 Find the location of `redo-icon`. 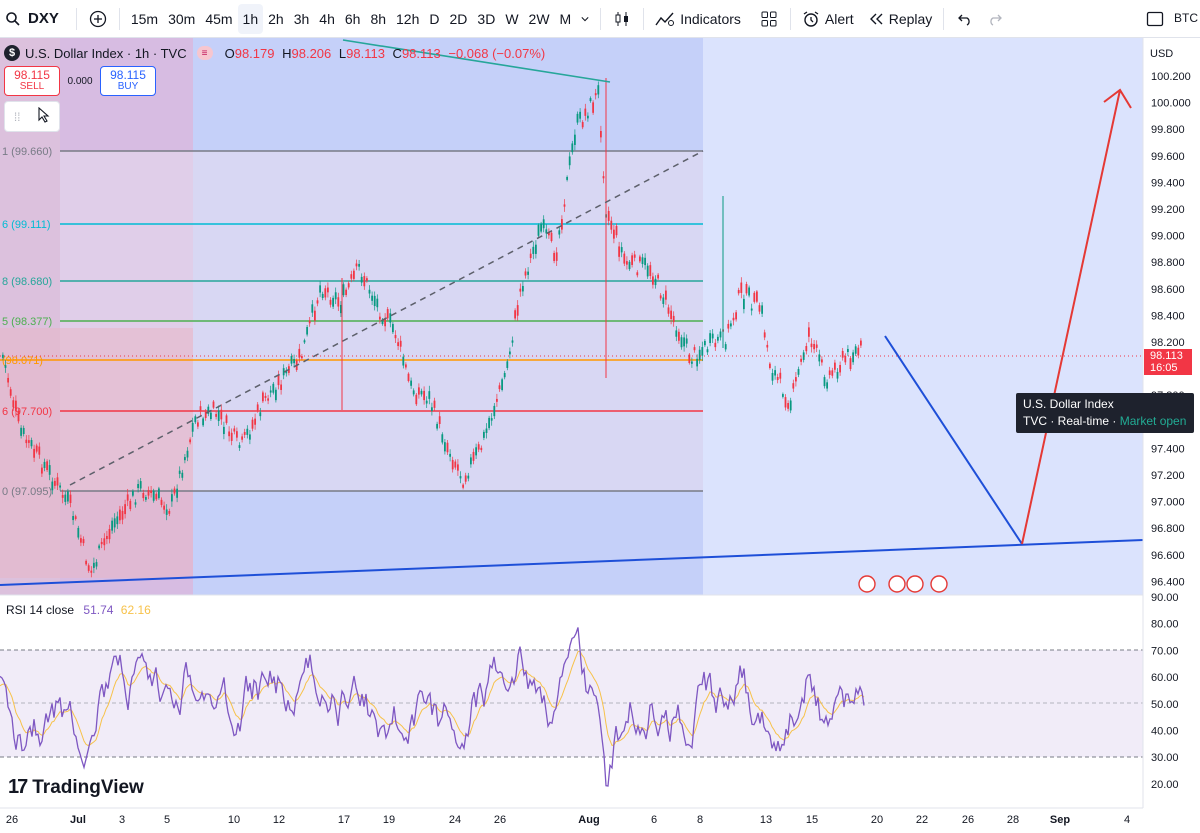

redo-icon is located at coordinates (995, 19).